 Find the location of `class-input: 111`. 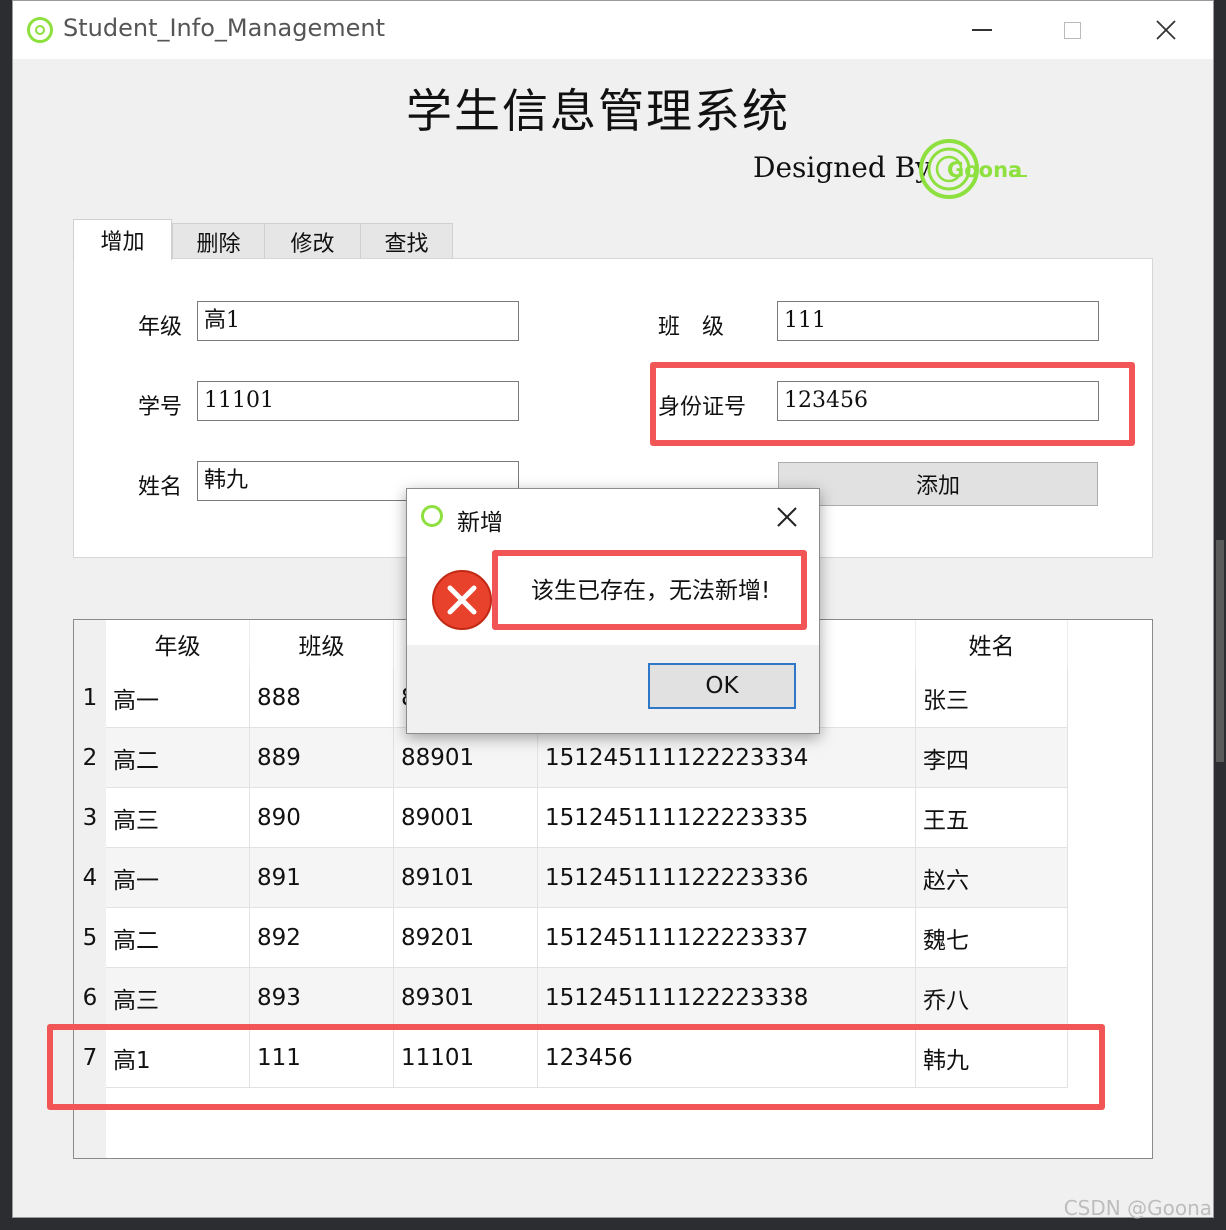

class-input: 111 is located at coordinates (938, 321).